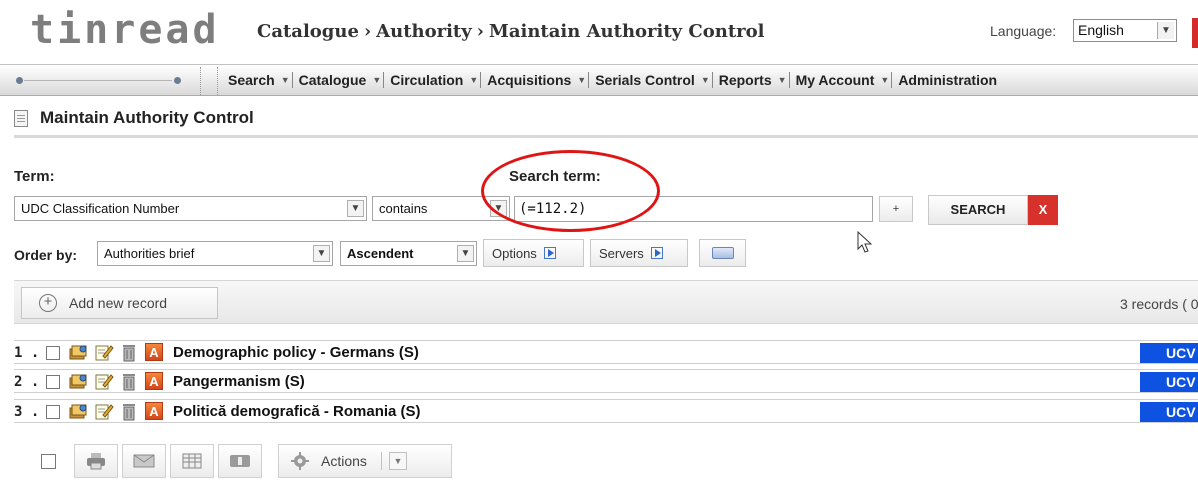  What do you see at coordinates (978, 210) in the screenshot?
I see `search-button: SEARCH` at bounding box center [978, 210].